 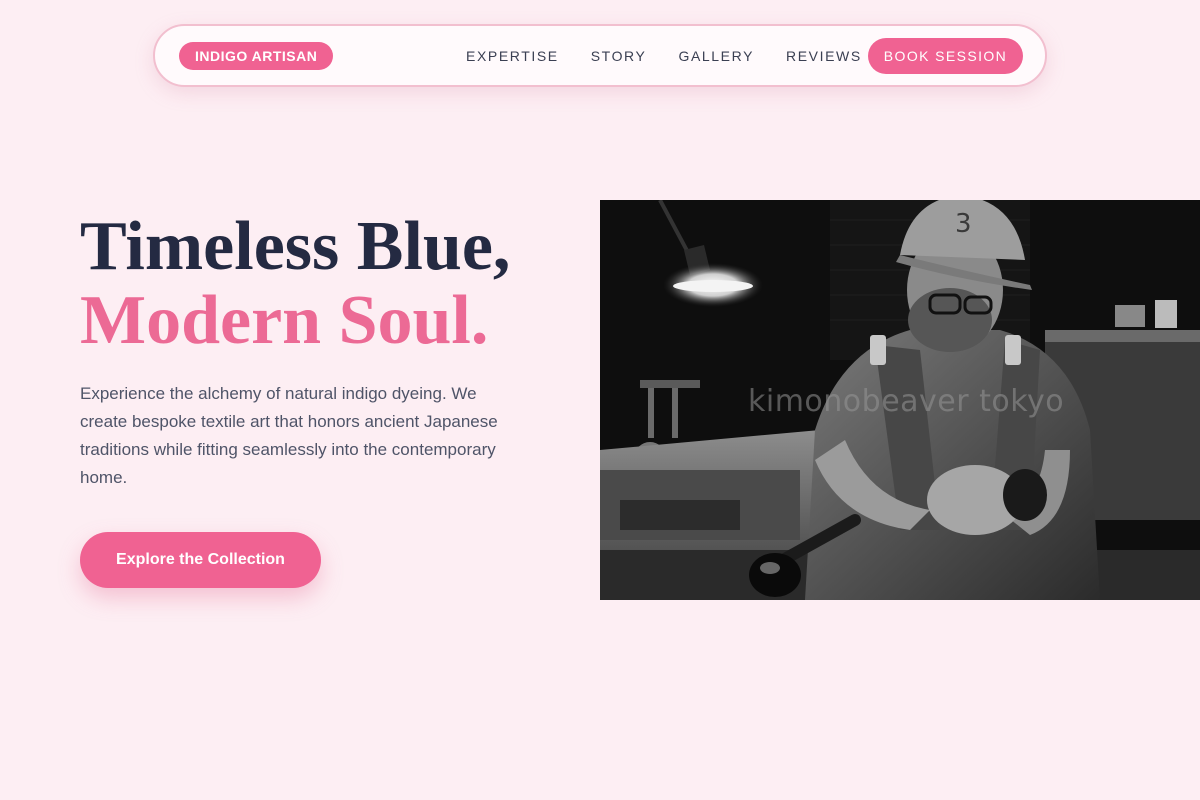 I want to click on brand-logo: INDIGO ARTISAN, so click(x=256, y=56).